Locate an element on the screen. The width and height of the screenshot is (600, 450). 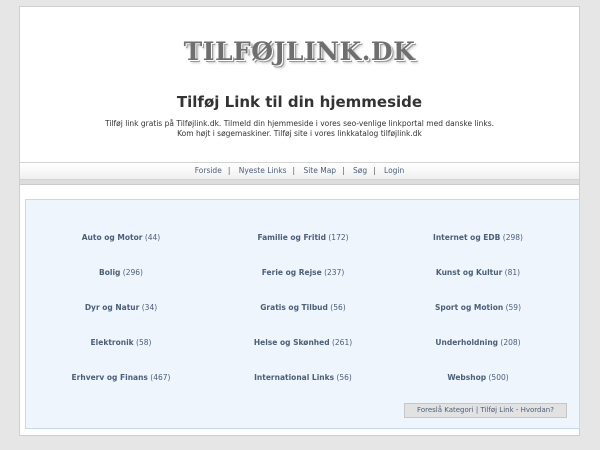
category-link: Gratis og Tilbud (56) is located at coordinates (303, 308).